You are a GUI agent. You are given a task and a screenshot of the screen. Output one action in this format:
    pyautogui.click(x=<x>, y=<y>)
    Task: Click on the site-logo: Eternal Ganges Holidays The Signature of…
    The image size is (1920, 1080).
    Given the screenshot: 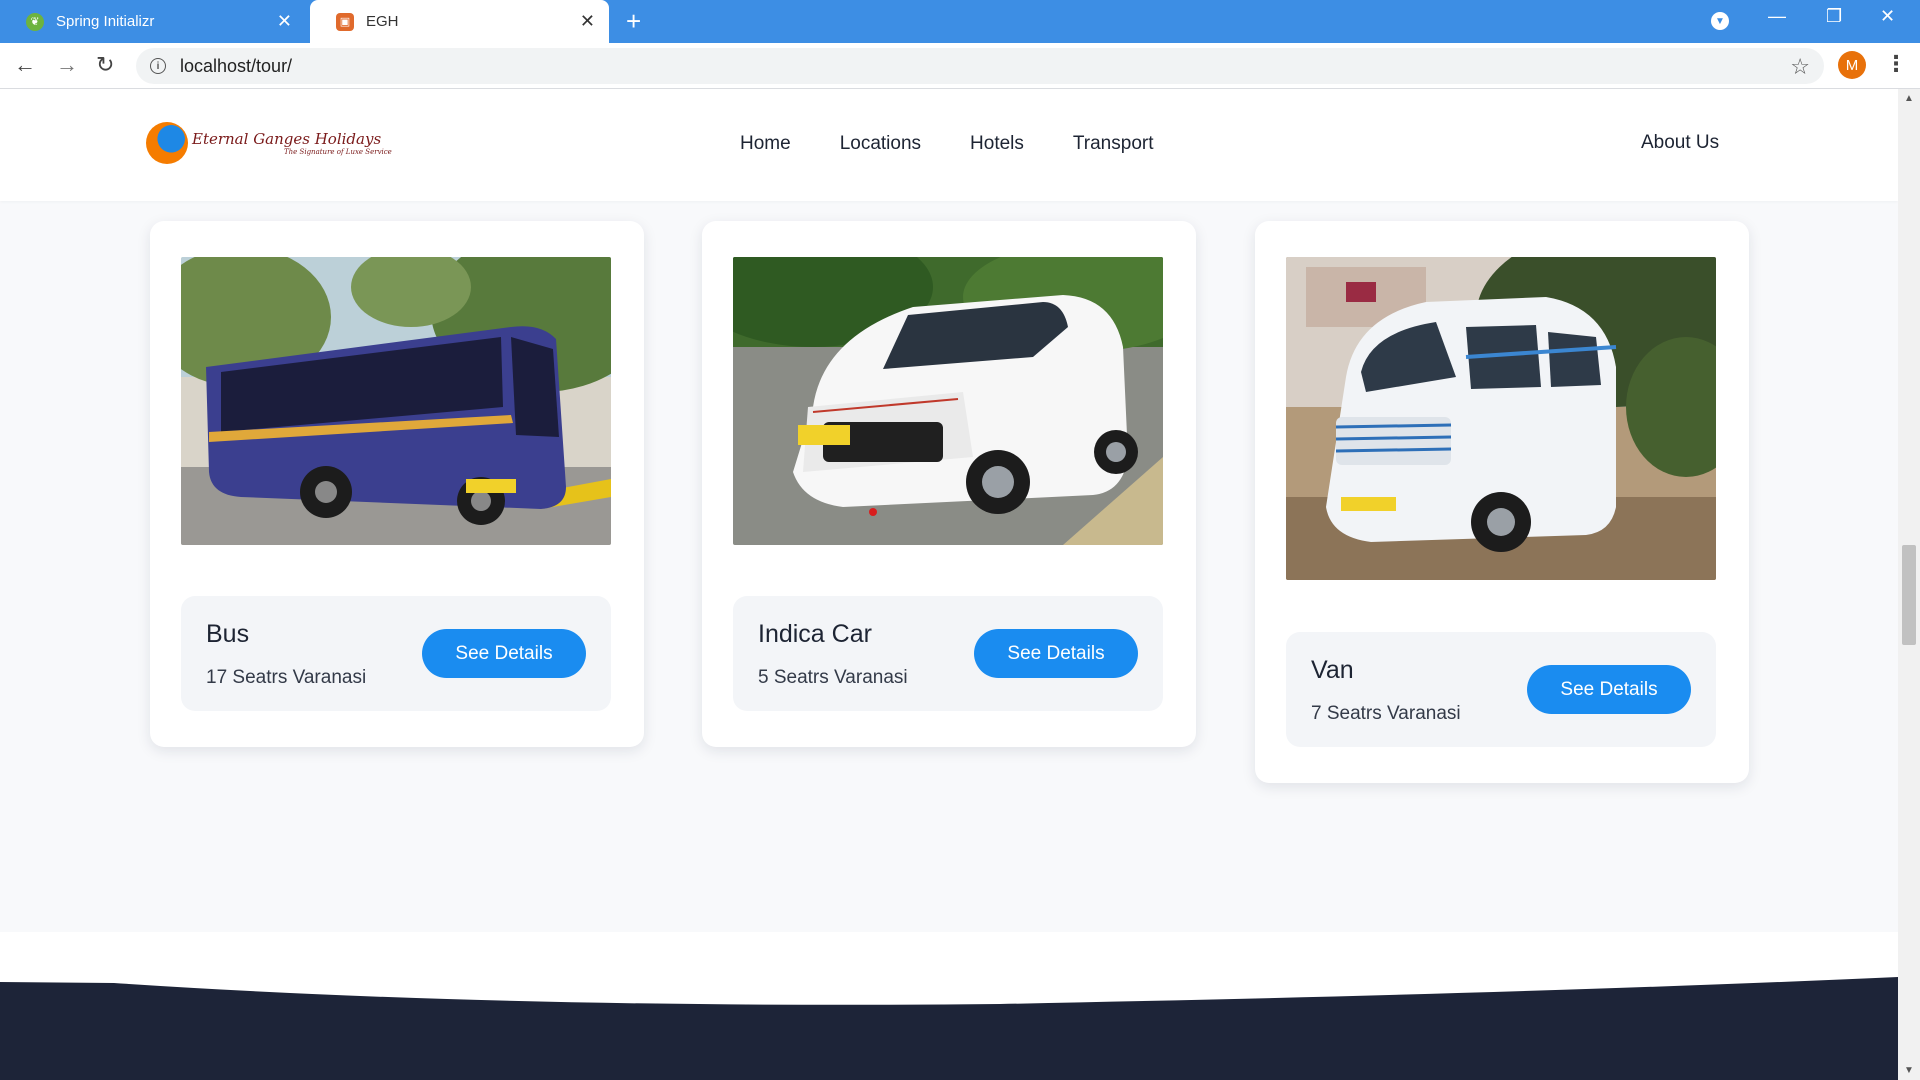 What is the action you would take?
    pyautogui.click(x=269, y=143)
    